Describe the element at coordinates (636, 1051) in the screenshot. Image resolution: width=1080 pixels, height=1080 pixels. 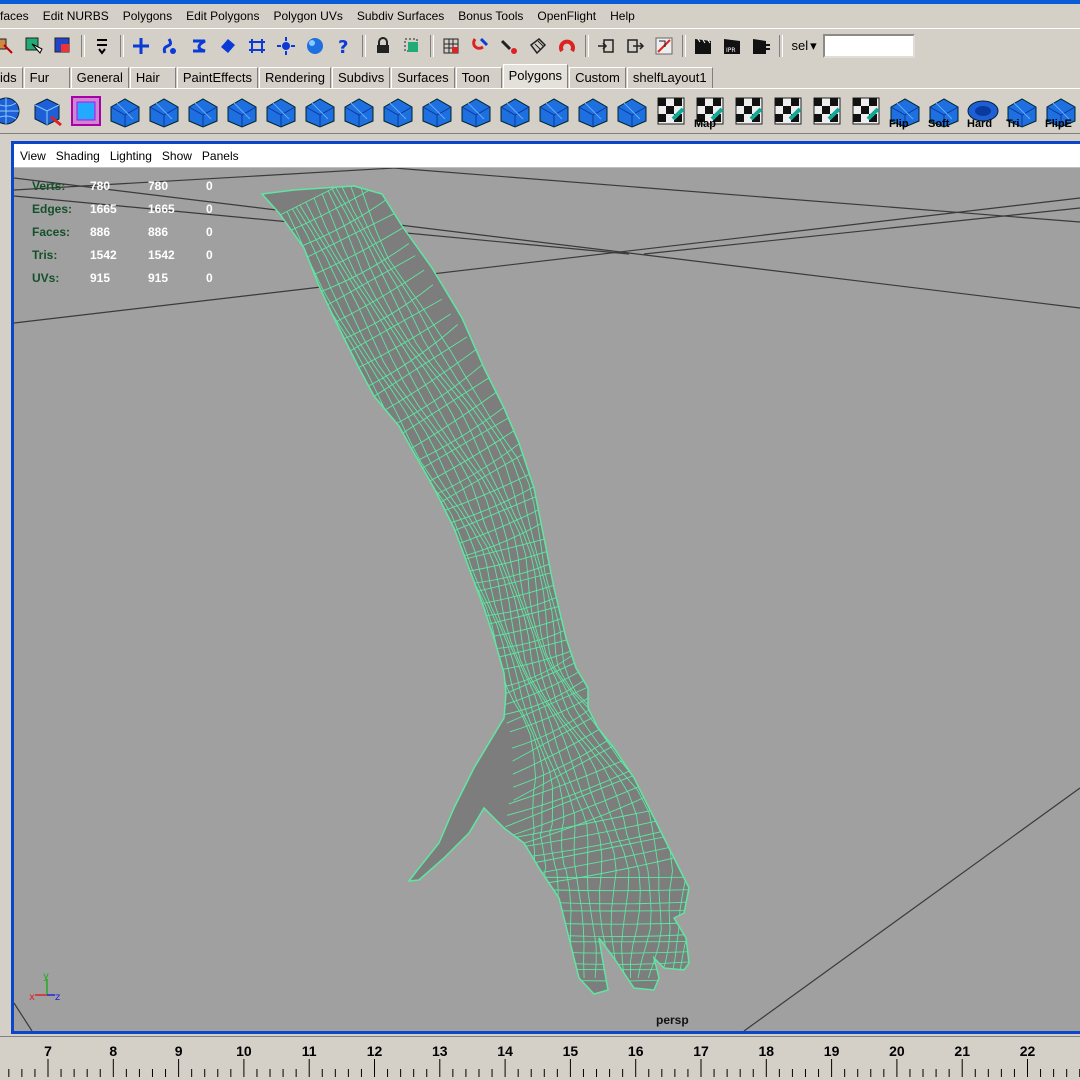
I see `frame-label: 16` at that location.